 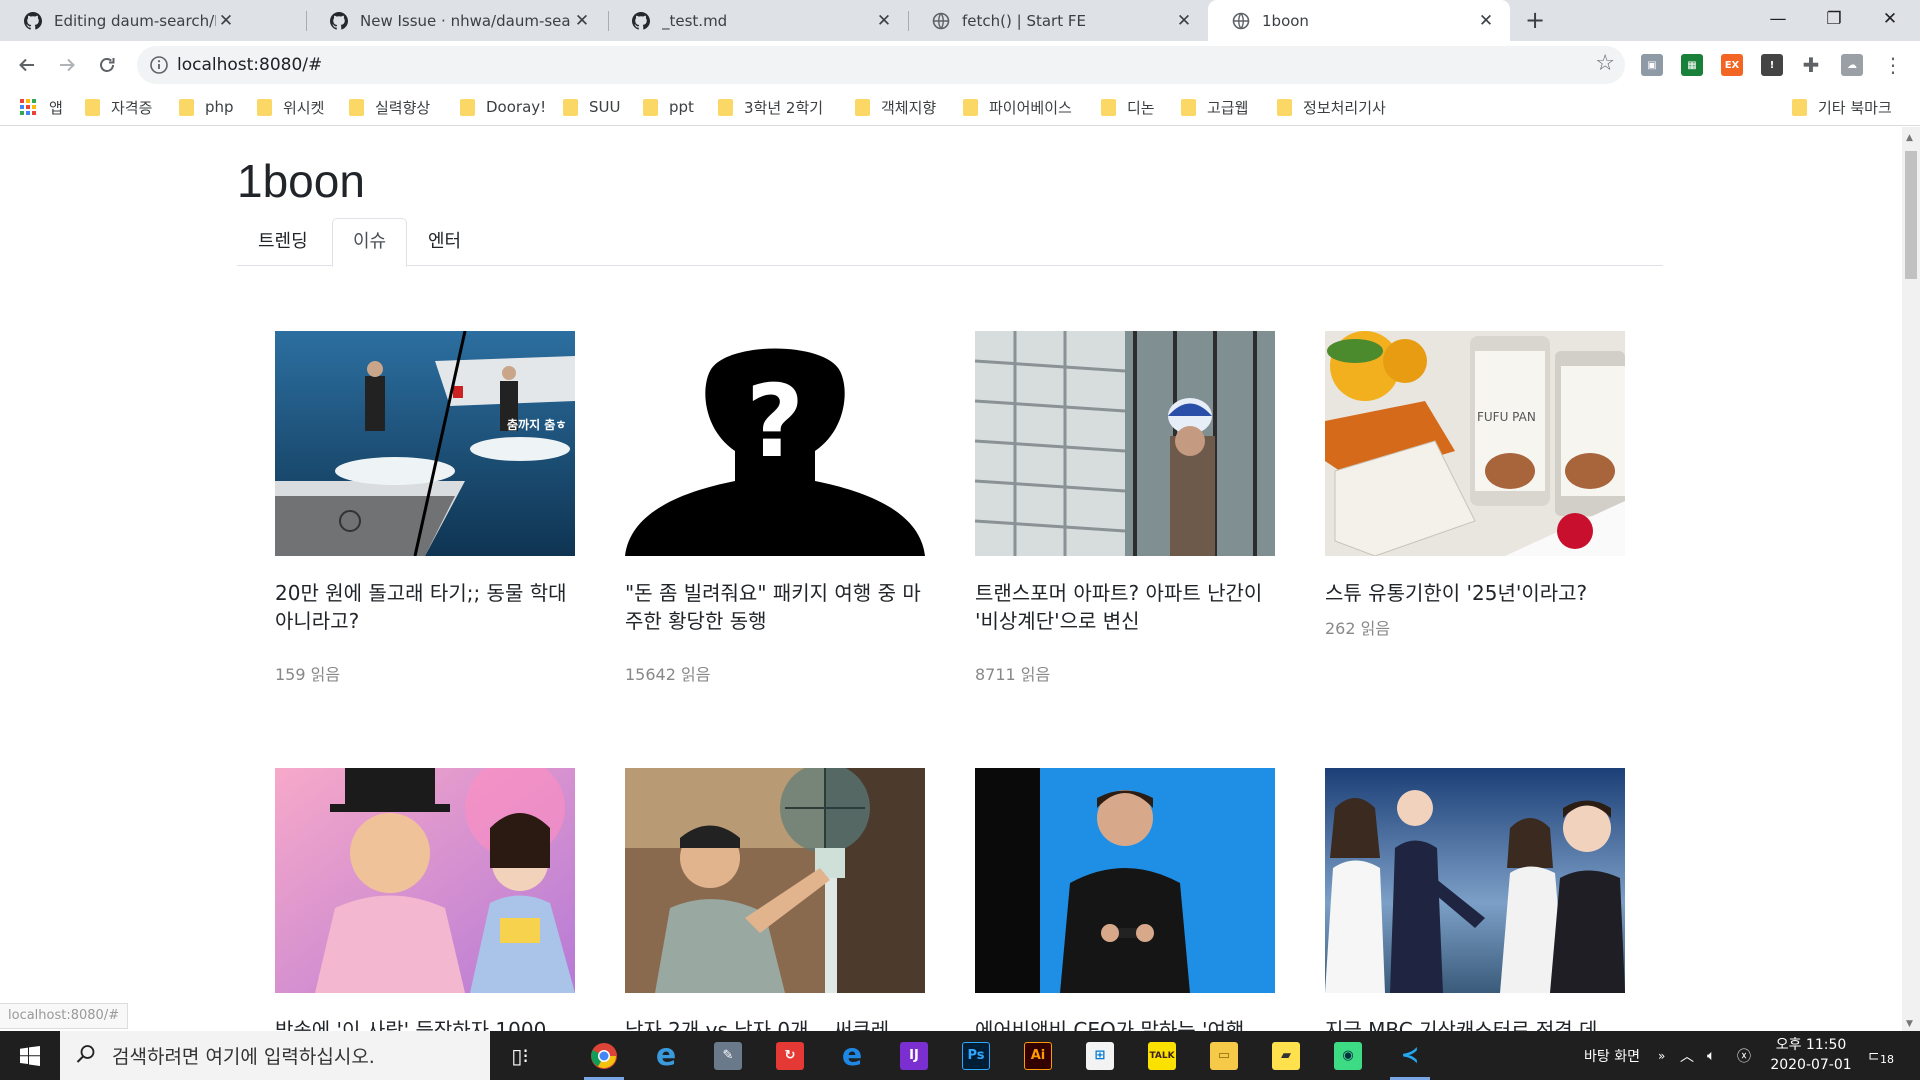 I want to click on new-tab-button: +, so click(x=1535, y=21).